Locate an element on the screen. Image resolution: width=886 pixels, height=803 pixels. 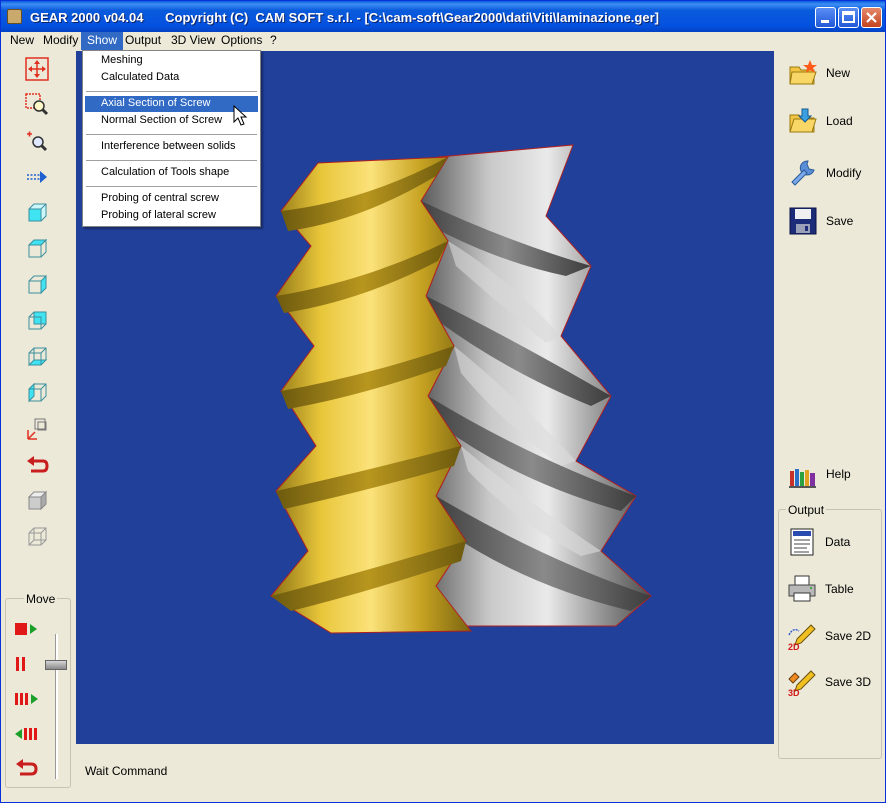
table-button-label: Table is located at coordinates (839, 589).